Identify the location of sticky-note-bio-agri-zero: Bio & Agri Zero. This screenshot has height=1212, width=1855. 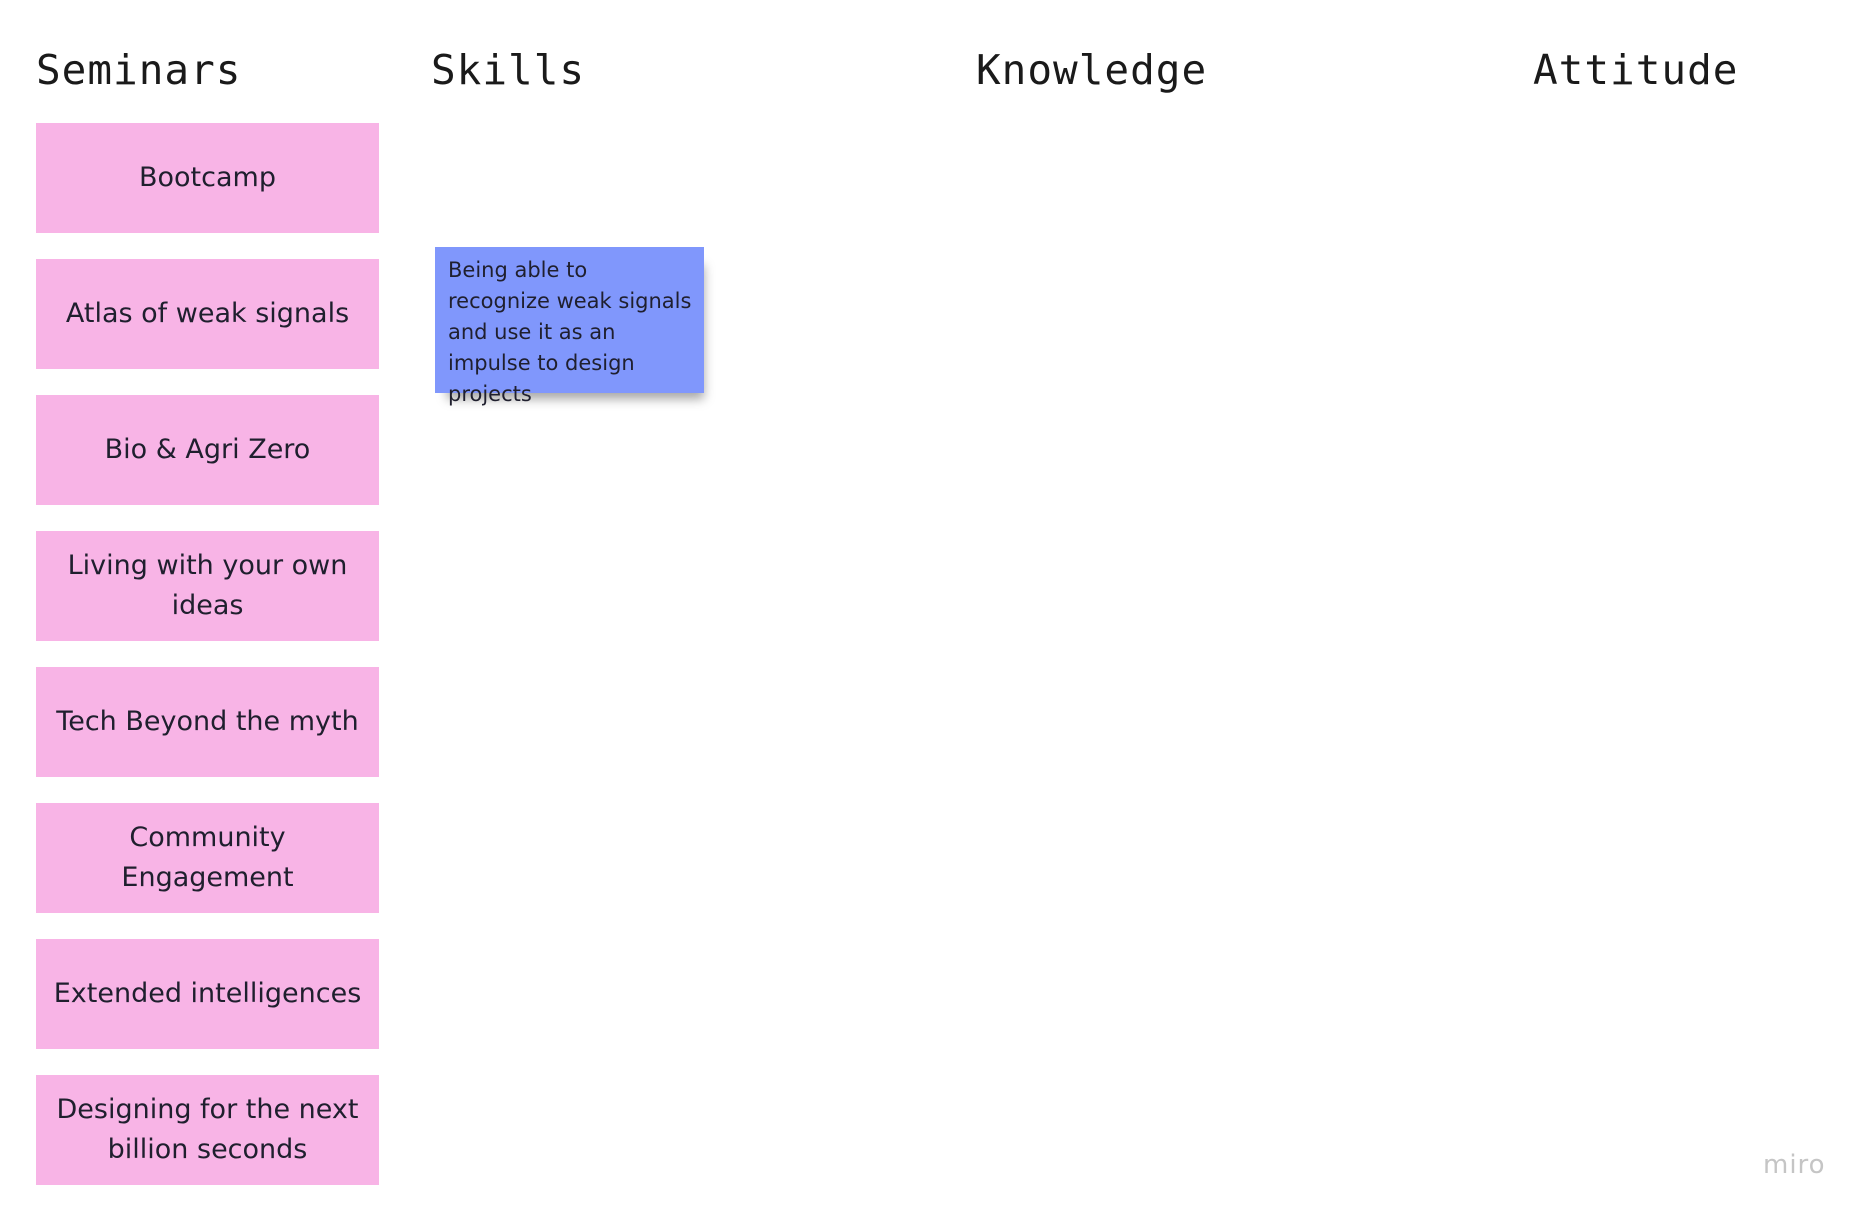
(207, 450).